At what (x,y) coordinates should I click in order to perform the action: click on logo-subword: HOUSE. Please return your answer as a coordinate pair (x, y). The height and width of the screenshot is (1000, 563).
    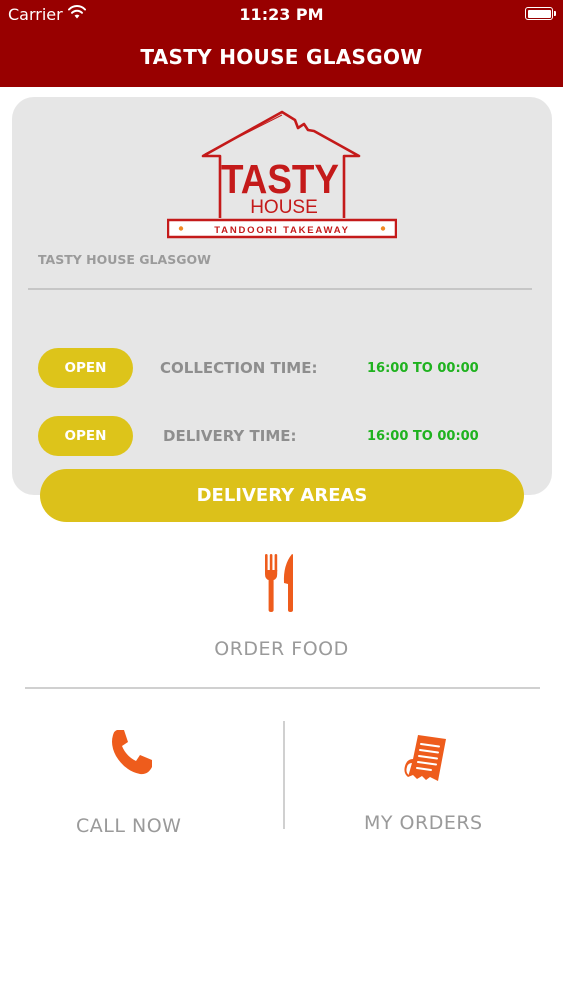
    Looking at the image, I should click on (284, 207).